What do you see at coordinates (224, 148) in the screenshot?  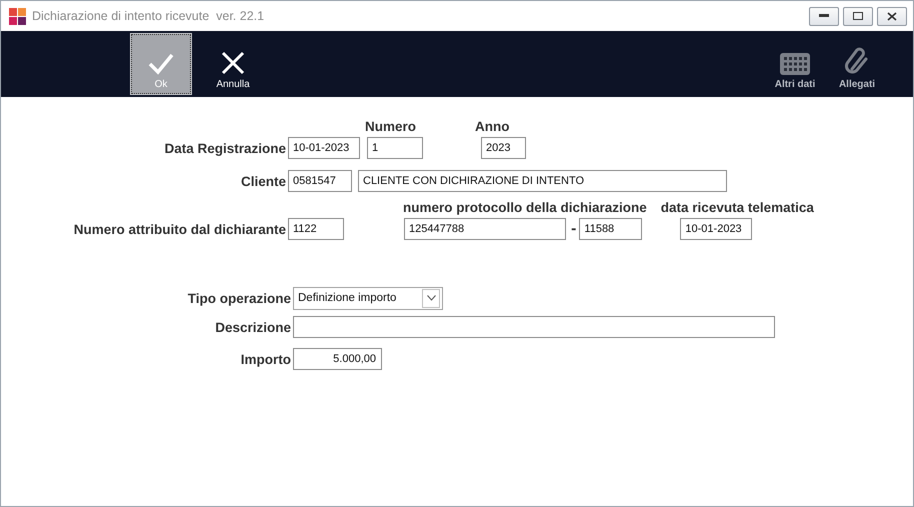 I see `field-label: Data Registrazione` at bounding box center [224, 148].